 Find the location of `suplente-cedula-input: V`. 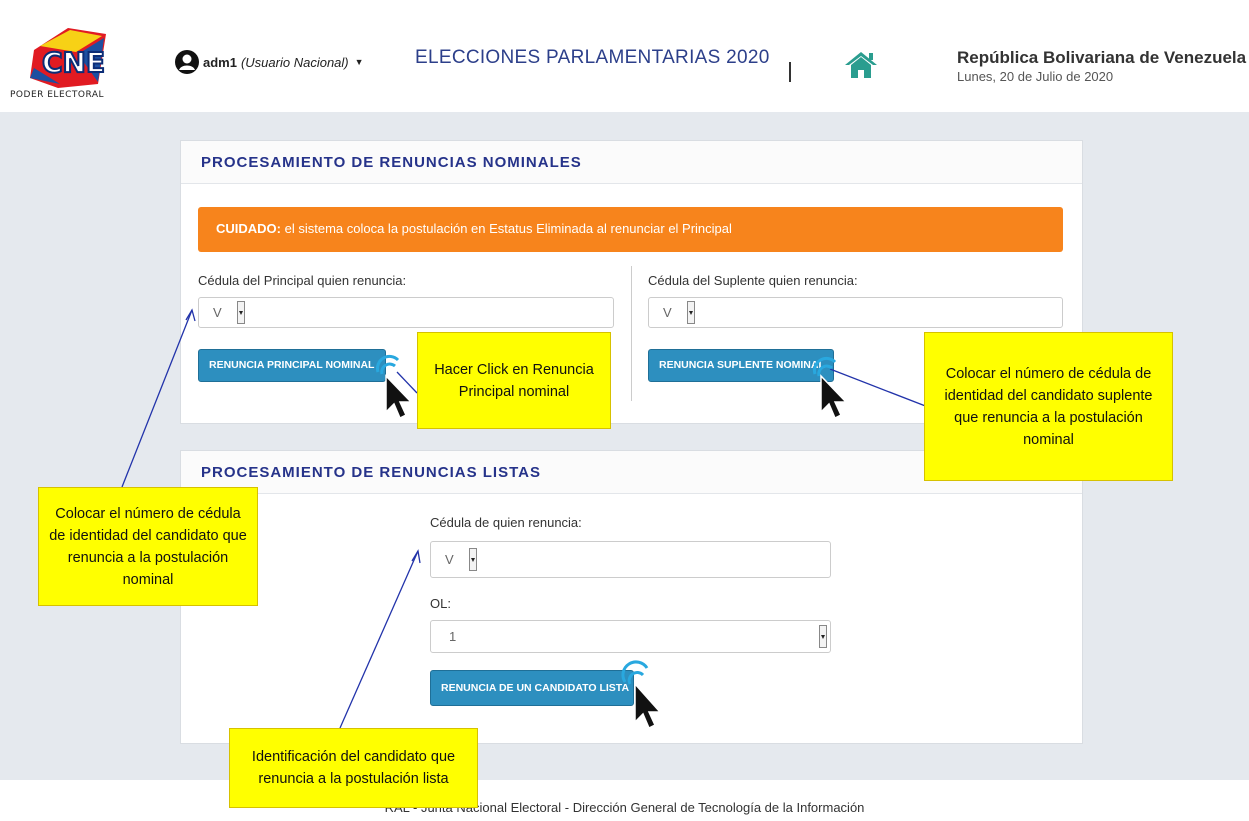

suplente-cedula-input: V is located at coordinates (855, 312).